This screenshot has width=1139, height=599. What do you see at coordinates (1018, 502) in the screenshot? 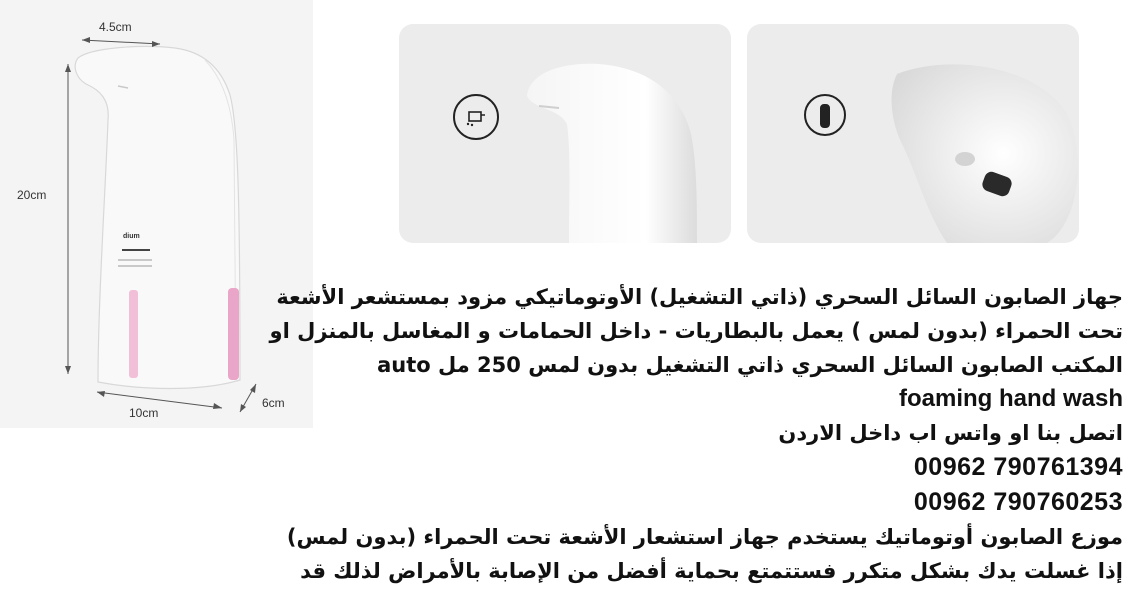
I see `phone-number-2: 00962 790760253` at bounding box center [1018, 502].